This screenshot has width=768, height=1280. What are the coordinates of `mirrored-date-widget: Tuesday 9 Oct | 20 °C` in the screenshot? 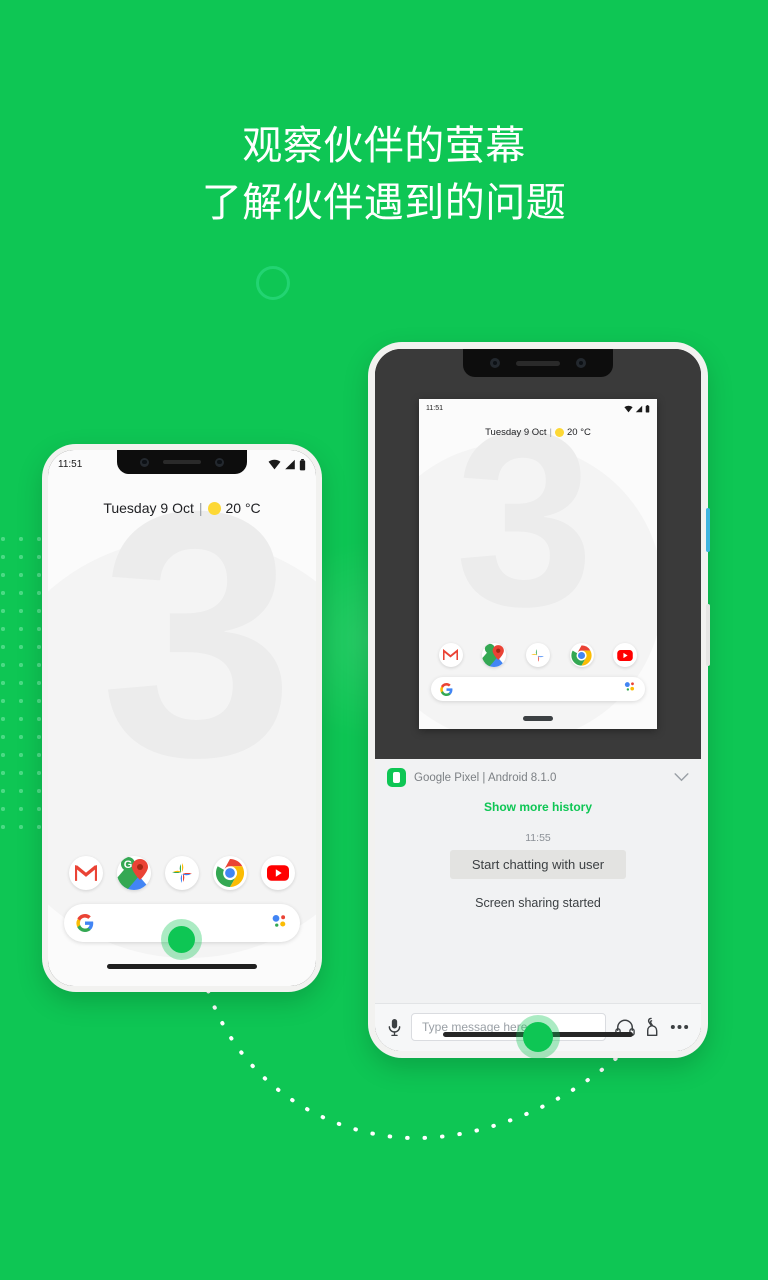 It's located at (538, 432).